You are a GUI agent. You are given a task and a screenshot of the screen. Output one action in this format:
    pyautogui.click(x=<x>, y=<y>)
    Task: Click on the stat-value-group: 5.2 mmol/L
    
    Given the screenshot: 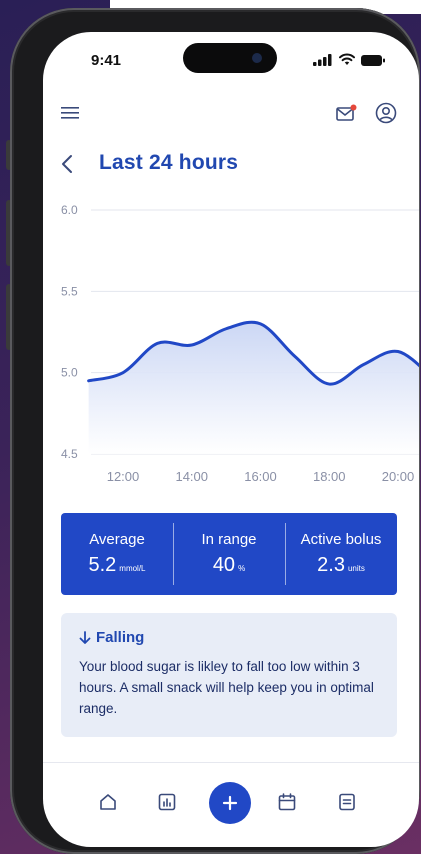 What is the action you would take?
    pyautogui.click(x=116, y=565)
    